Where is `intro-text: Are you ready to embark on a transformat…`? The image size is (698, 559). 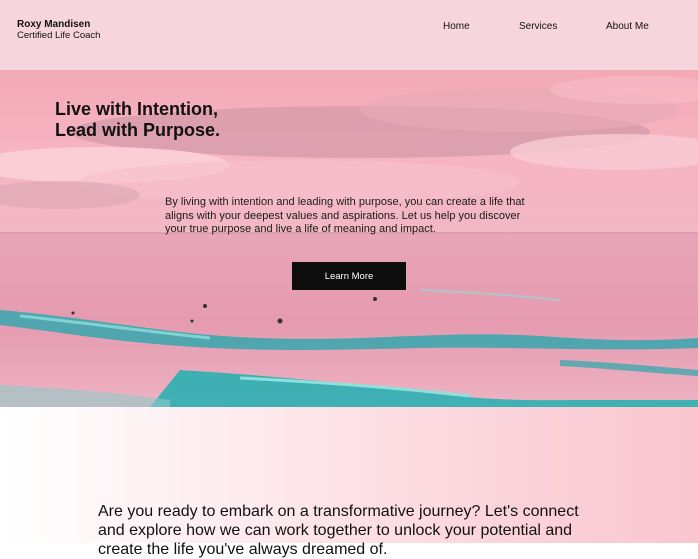
intro-text: Are you ready to embark on a transformat… is located at coordinates (338, 530).